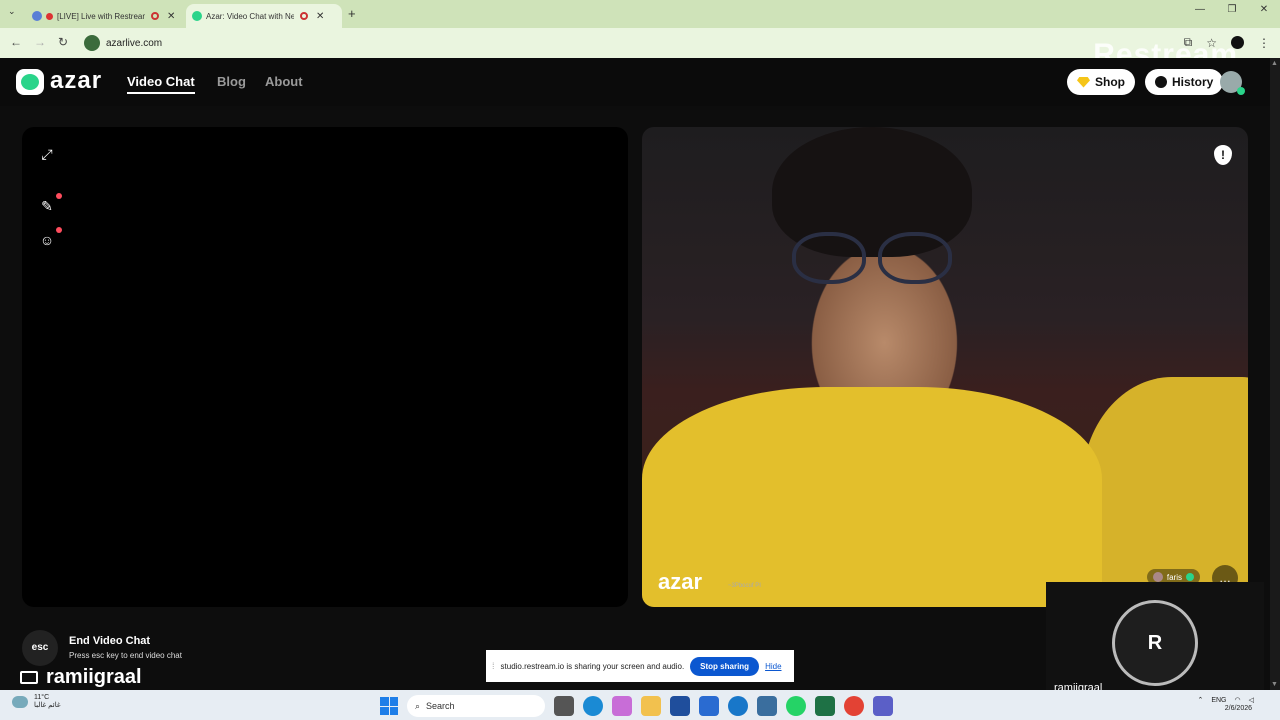 The image size is (1280, 720). Describe the element at coordinates (40, 648) in the screenshot. I see `esc-end-button: esc` at that location.